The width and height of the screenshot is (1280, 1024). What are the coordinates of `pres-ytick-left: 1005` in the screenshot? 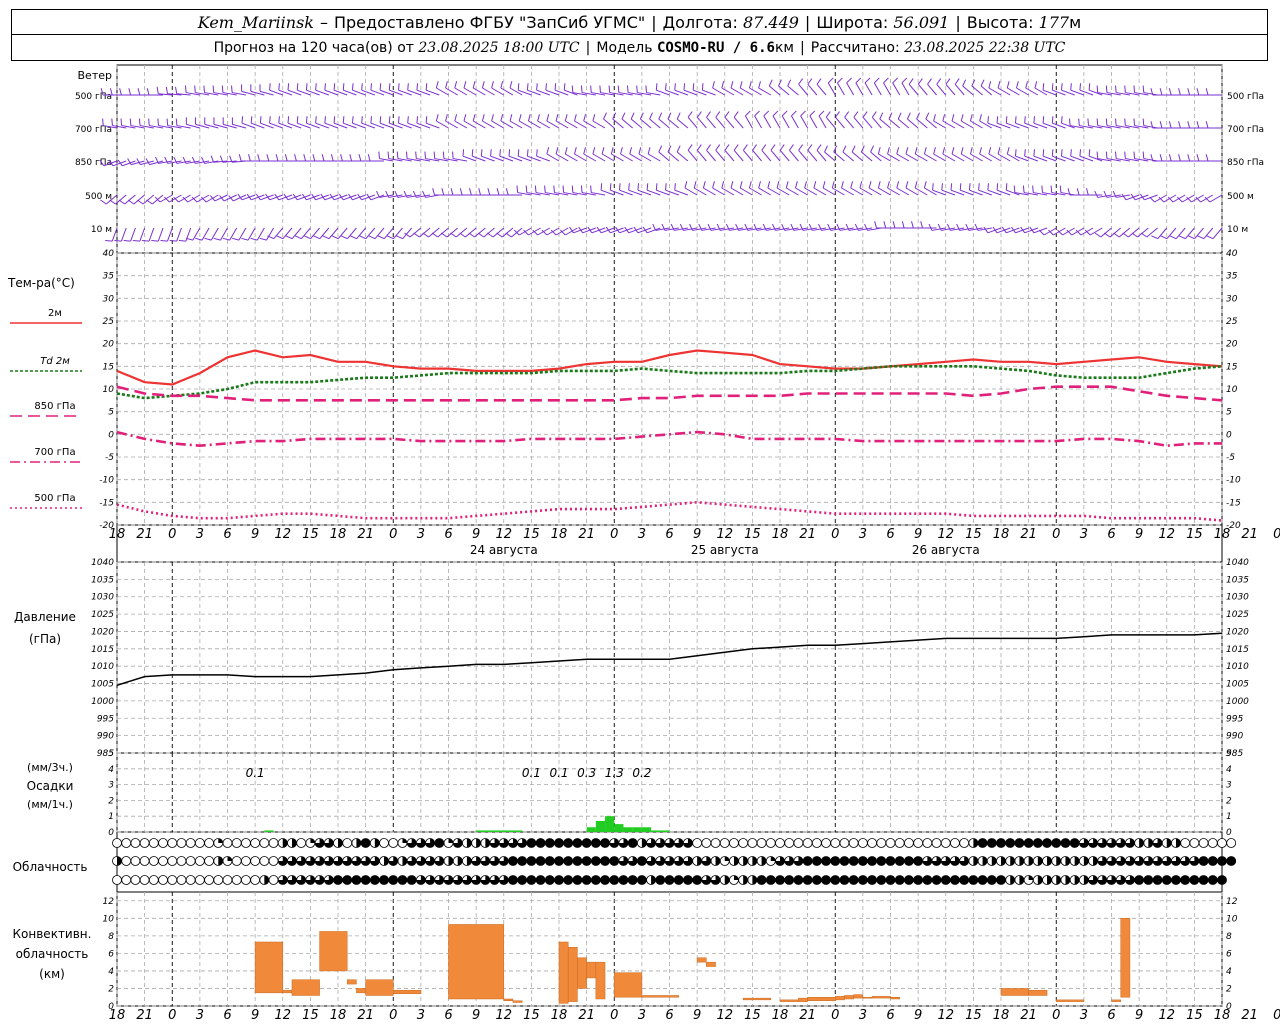 It's located at (102, 685).